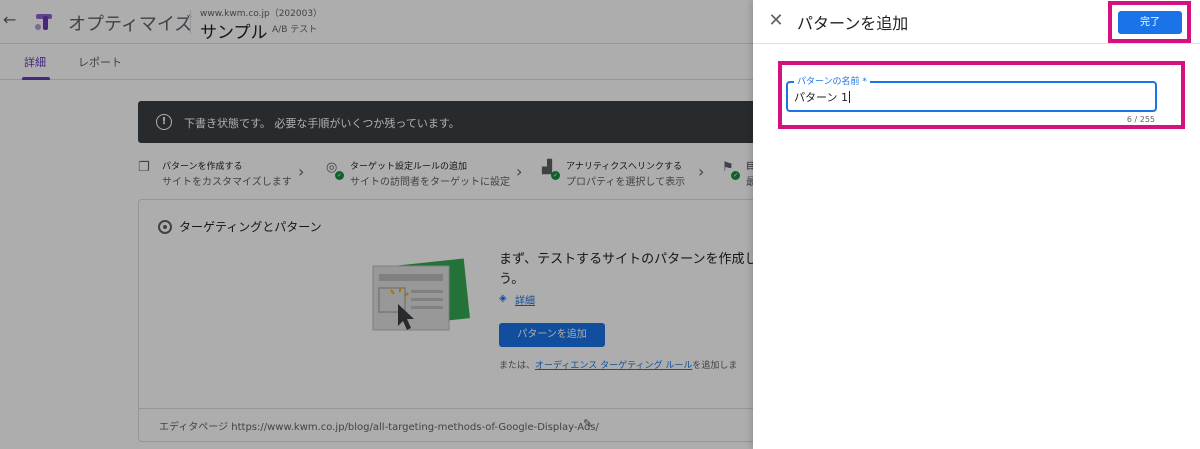 This screenshot has width=1200, height=449. I want to click on panel-title: パターンを追加, so click(853, 23).